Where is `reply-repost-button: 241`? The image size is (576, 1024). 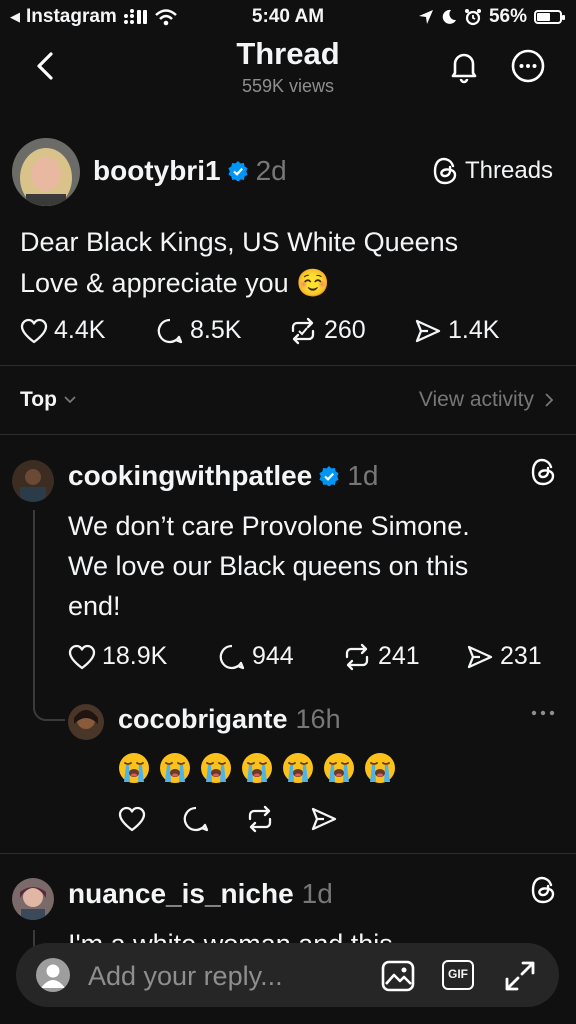
reply-repost-button: 241 is located at coordinates (381, 656).